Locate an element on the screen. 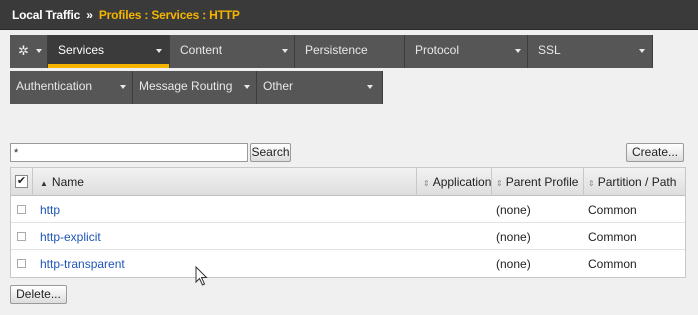 This screenshot has width=698, height=315. tab-authentication: Authentication is located at coordinates (71, 87).